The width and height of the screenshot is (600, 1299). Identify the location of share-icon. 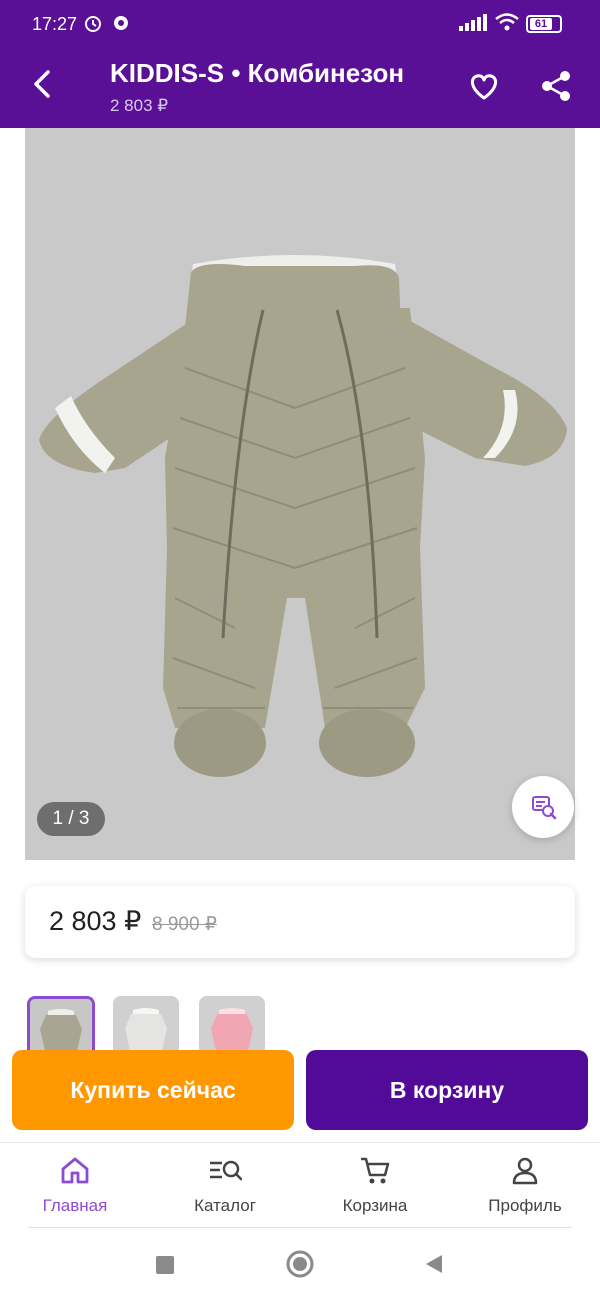
(556, 86).